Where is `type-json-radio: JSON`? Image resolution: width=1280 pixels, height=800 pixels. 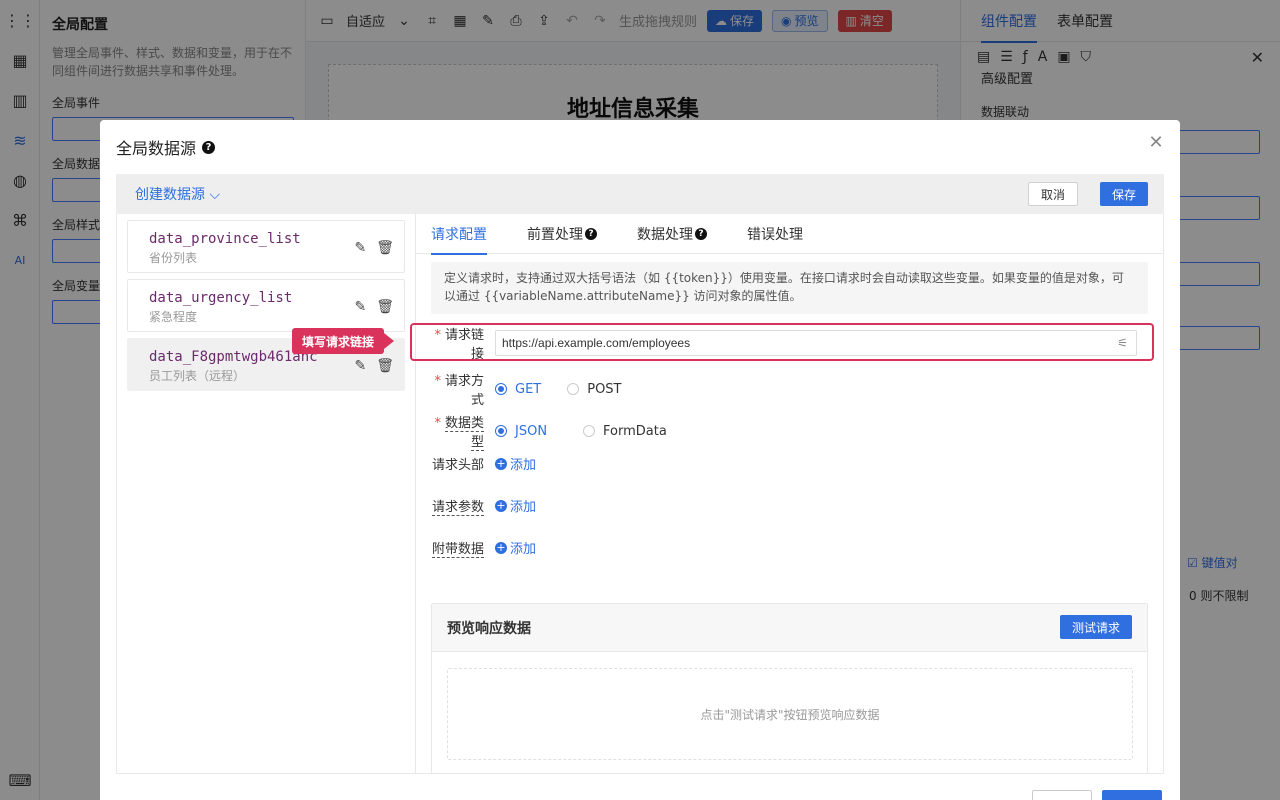
type-json-radio: JSON is located at coordinates (521, 431).